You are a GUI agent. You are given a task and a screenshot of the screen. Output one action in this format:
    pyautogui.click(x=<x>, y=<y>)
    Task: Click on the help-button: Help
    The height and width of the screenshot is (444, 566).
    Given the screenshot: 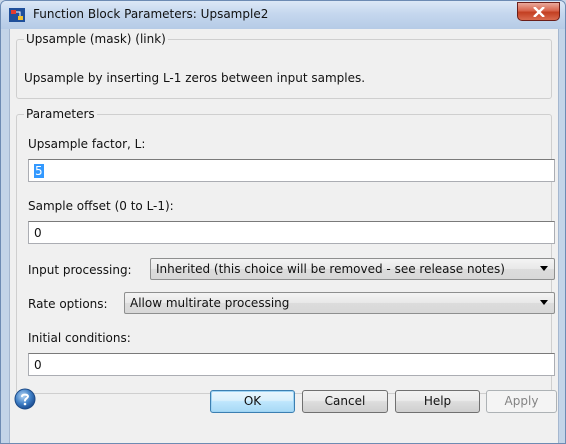 What is the action you would take?
    pyautogui.click(x=437, y=401)
    